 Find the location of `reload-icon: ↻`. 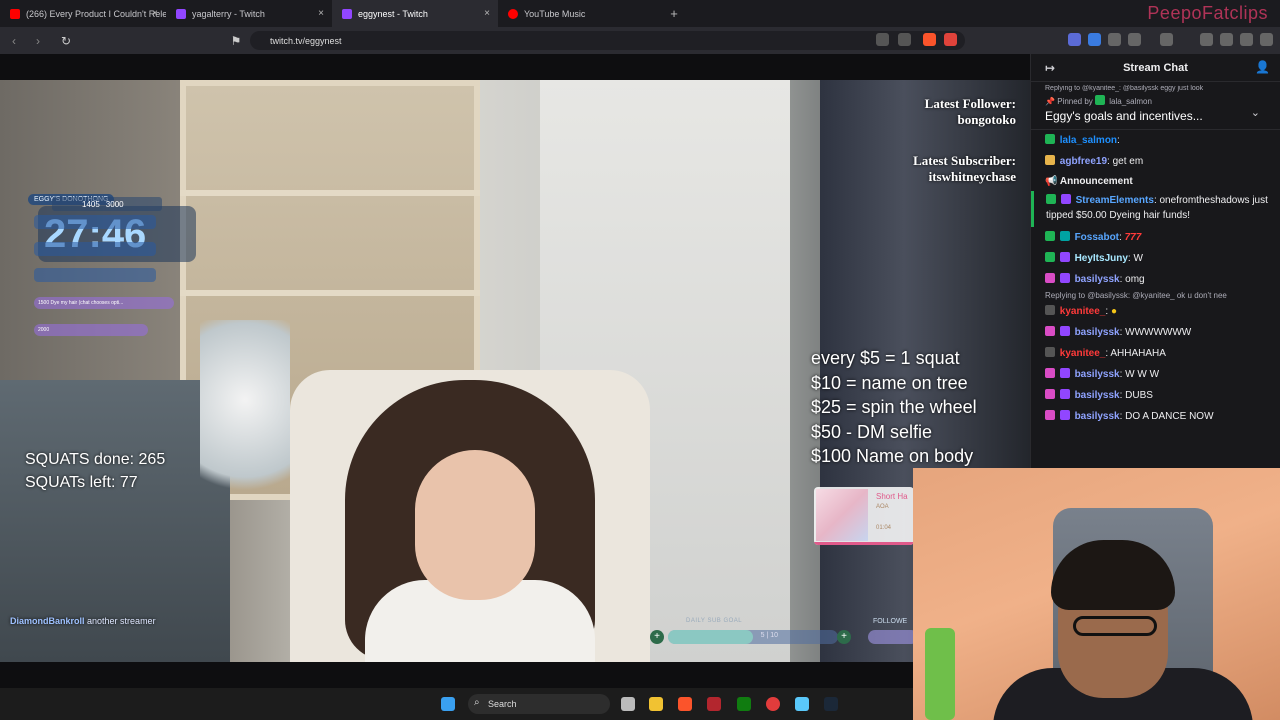

reload-icon: ↻ is located at coordinates (66, 41).